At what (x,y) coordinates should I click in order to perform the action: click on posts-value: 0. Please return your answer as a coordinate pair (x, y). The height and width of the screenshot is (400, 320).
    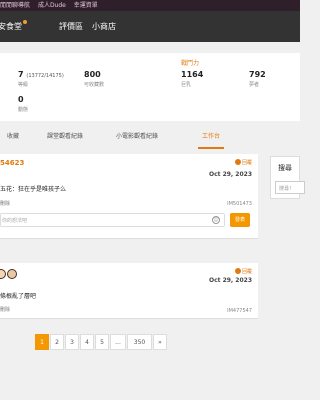
    Looking at the image, I should click on (21, 99).